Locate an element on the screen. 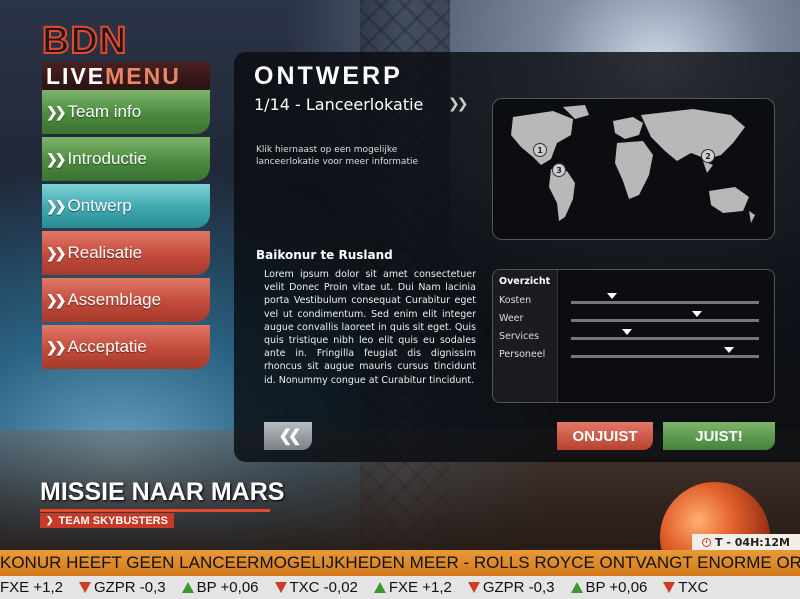  overview-bar-services is located at coordinates (665, 334).